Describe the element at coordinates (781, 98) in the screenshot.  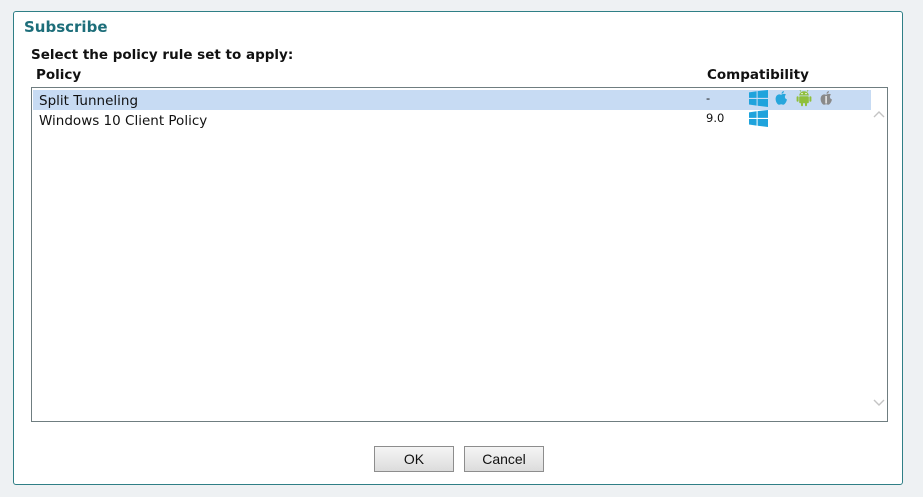
I see `apple-icon` at that location.